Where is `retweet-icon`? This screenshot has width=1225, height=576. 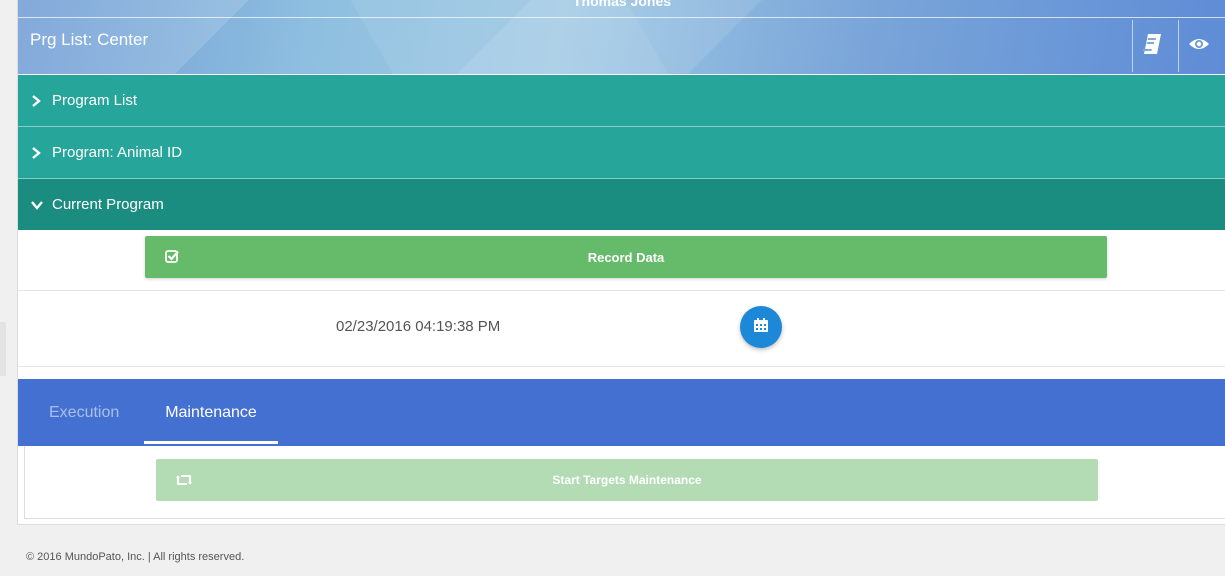
retweet-icon is located at coordinates (184, 481).